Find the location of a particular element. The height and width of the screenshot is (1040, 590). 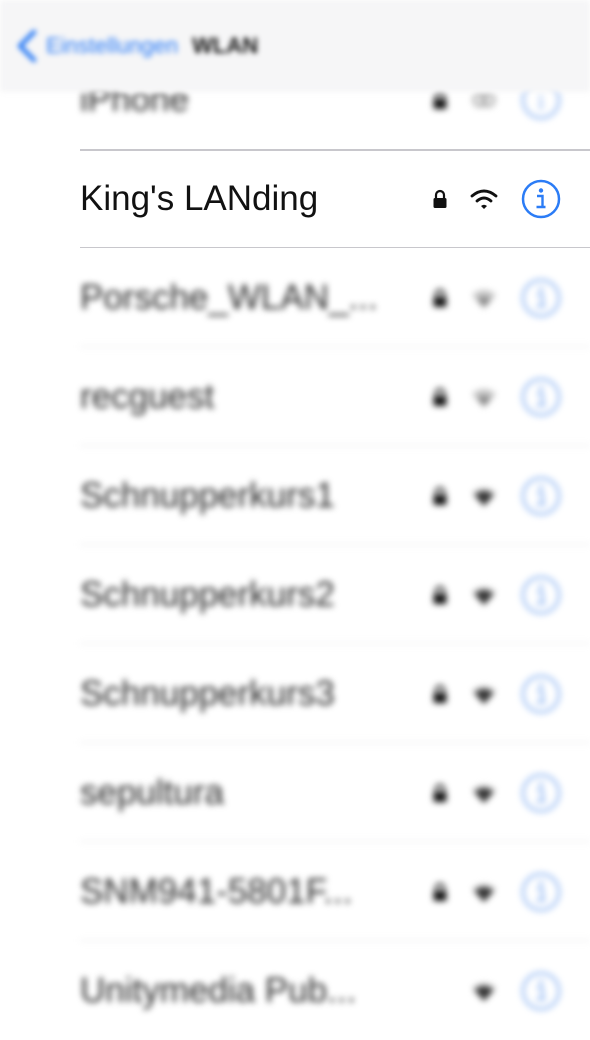

network-name: sepultura is located at coordinates (152, 792).